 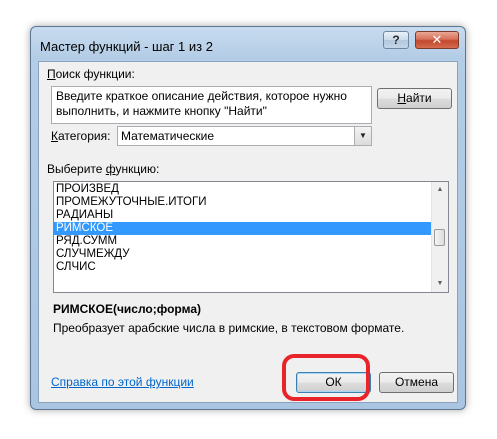 I want to click on function-list-item: РИМСКОЕ, so click(x=242, y=228).